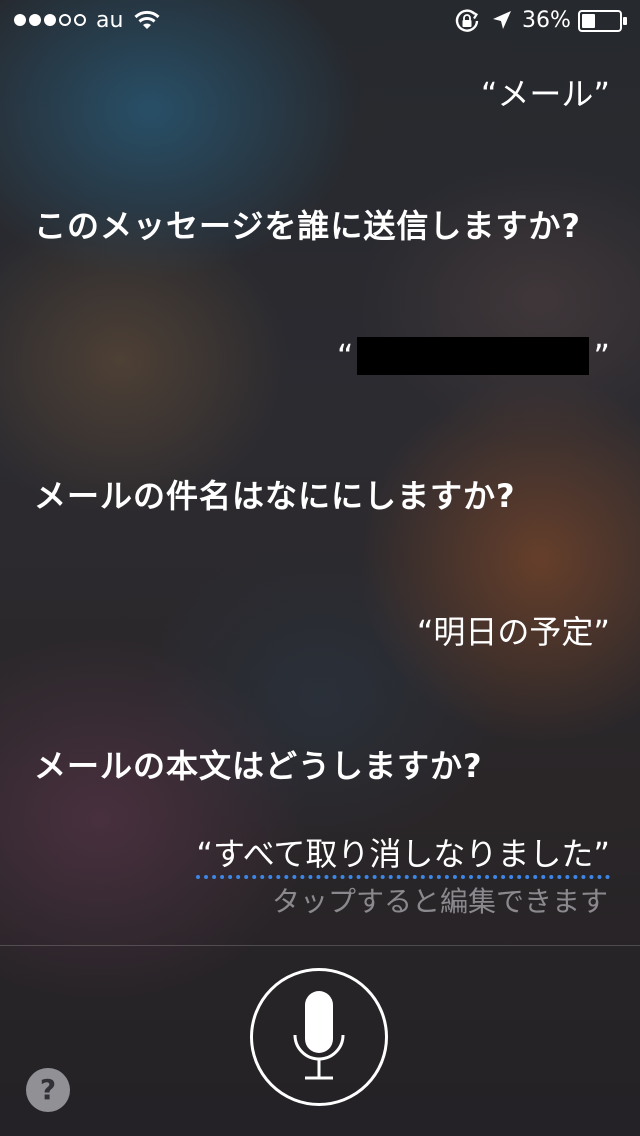  What do you see at coordinates (110, 20) in the screenshot?
I see `carrier-name: au` at bounding box center [110, 20].